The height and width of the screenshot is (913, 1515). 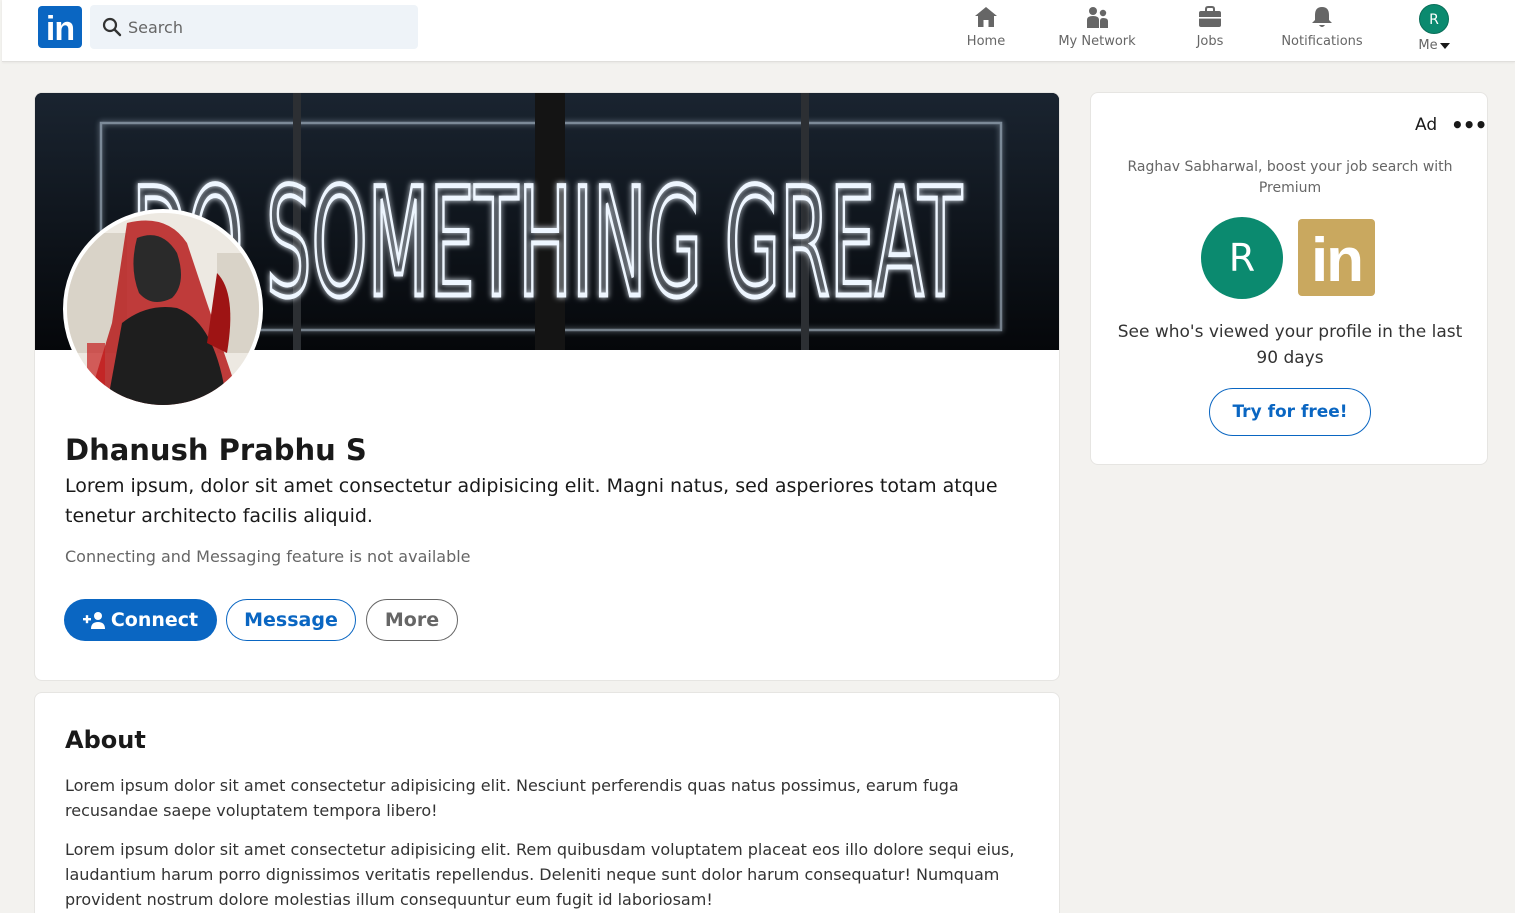 What do you see at coordinates (986, 17) in the screenshot?
I see `home-icon` at bounding box center [986, 17].